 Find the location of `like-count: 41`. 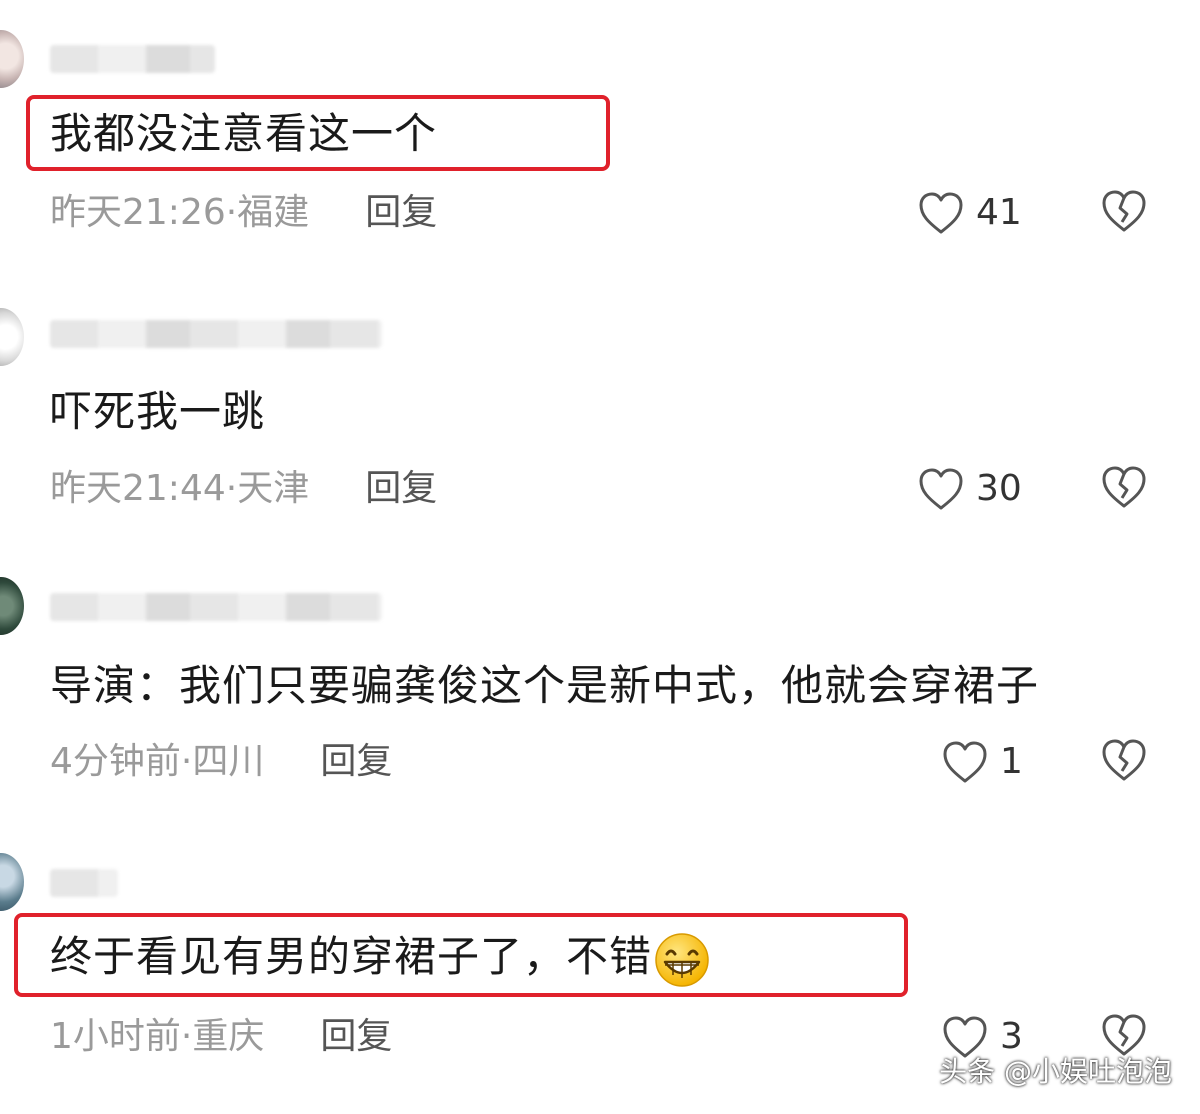

like-count: 41 is located at coordinates (999, 212).